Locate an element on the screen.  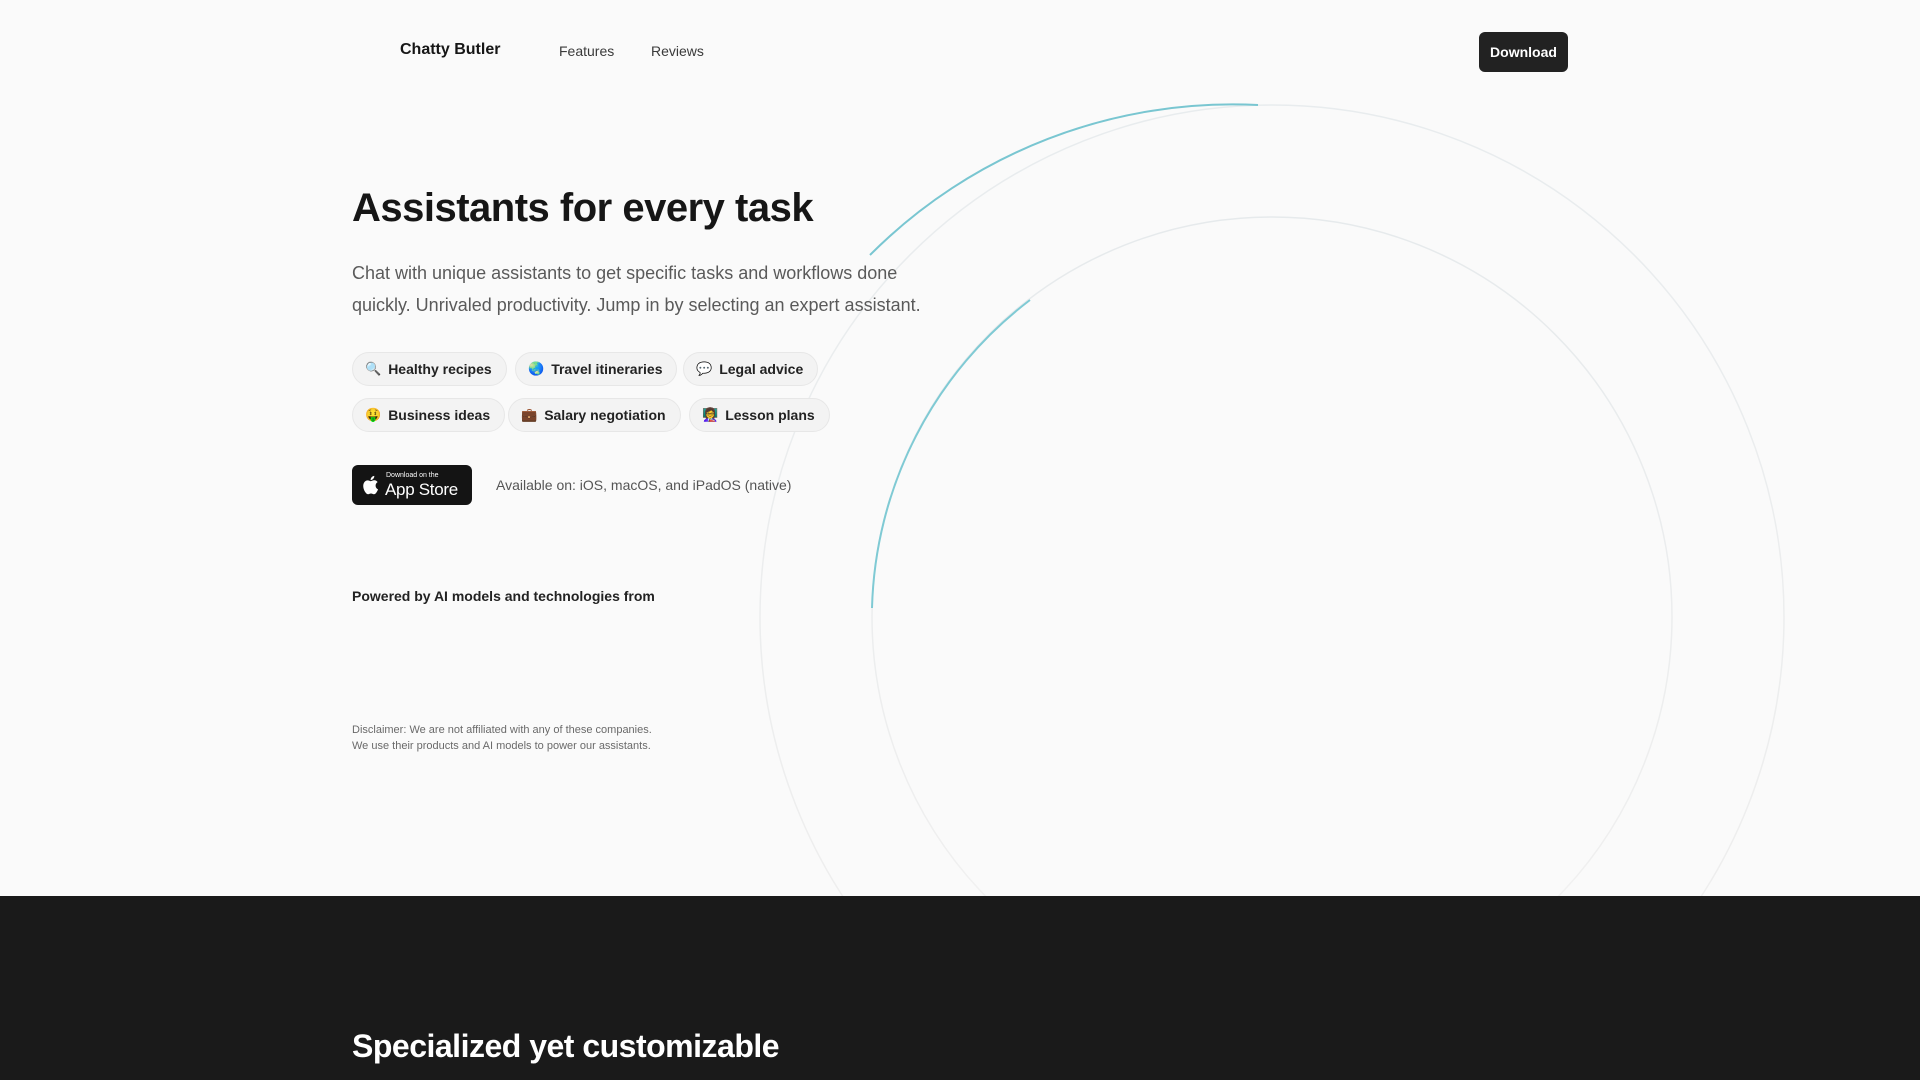
magnifier-icon: 🔍 is located at coordinates (373, 368).